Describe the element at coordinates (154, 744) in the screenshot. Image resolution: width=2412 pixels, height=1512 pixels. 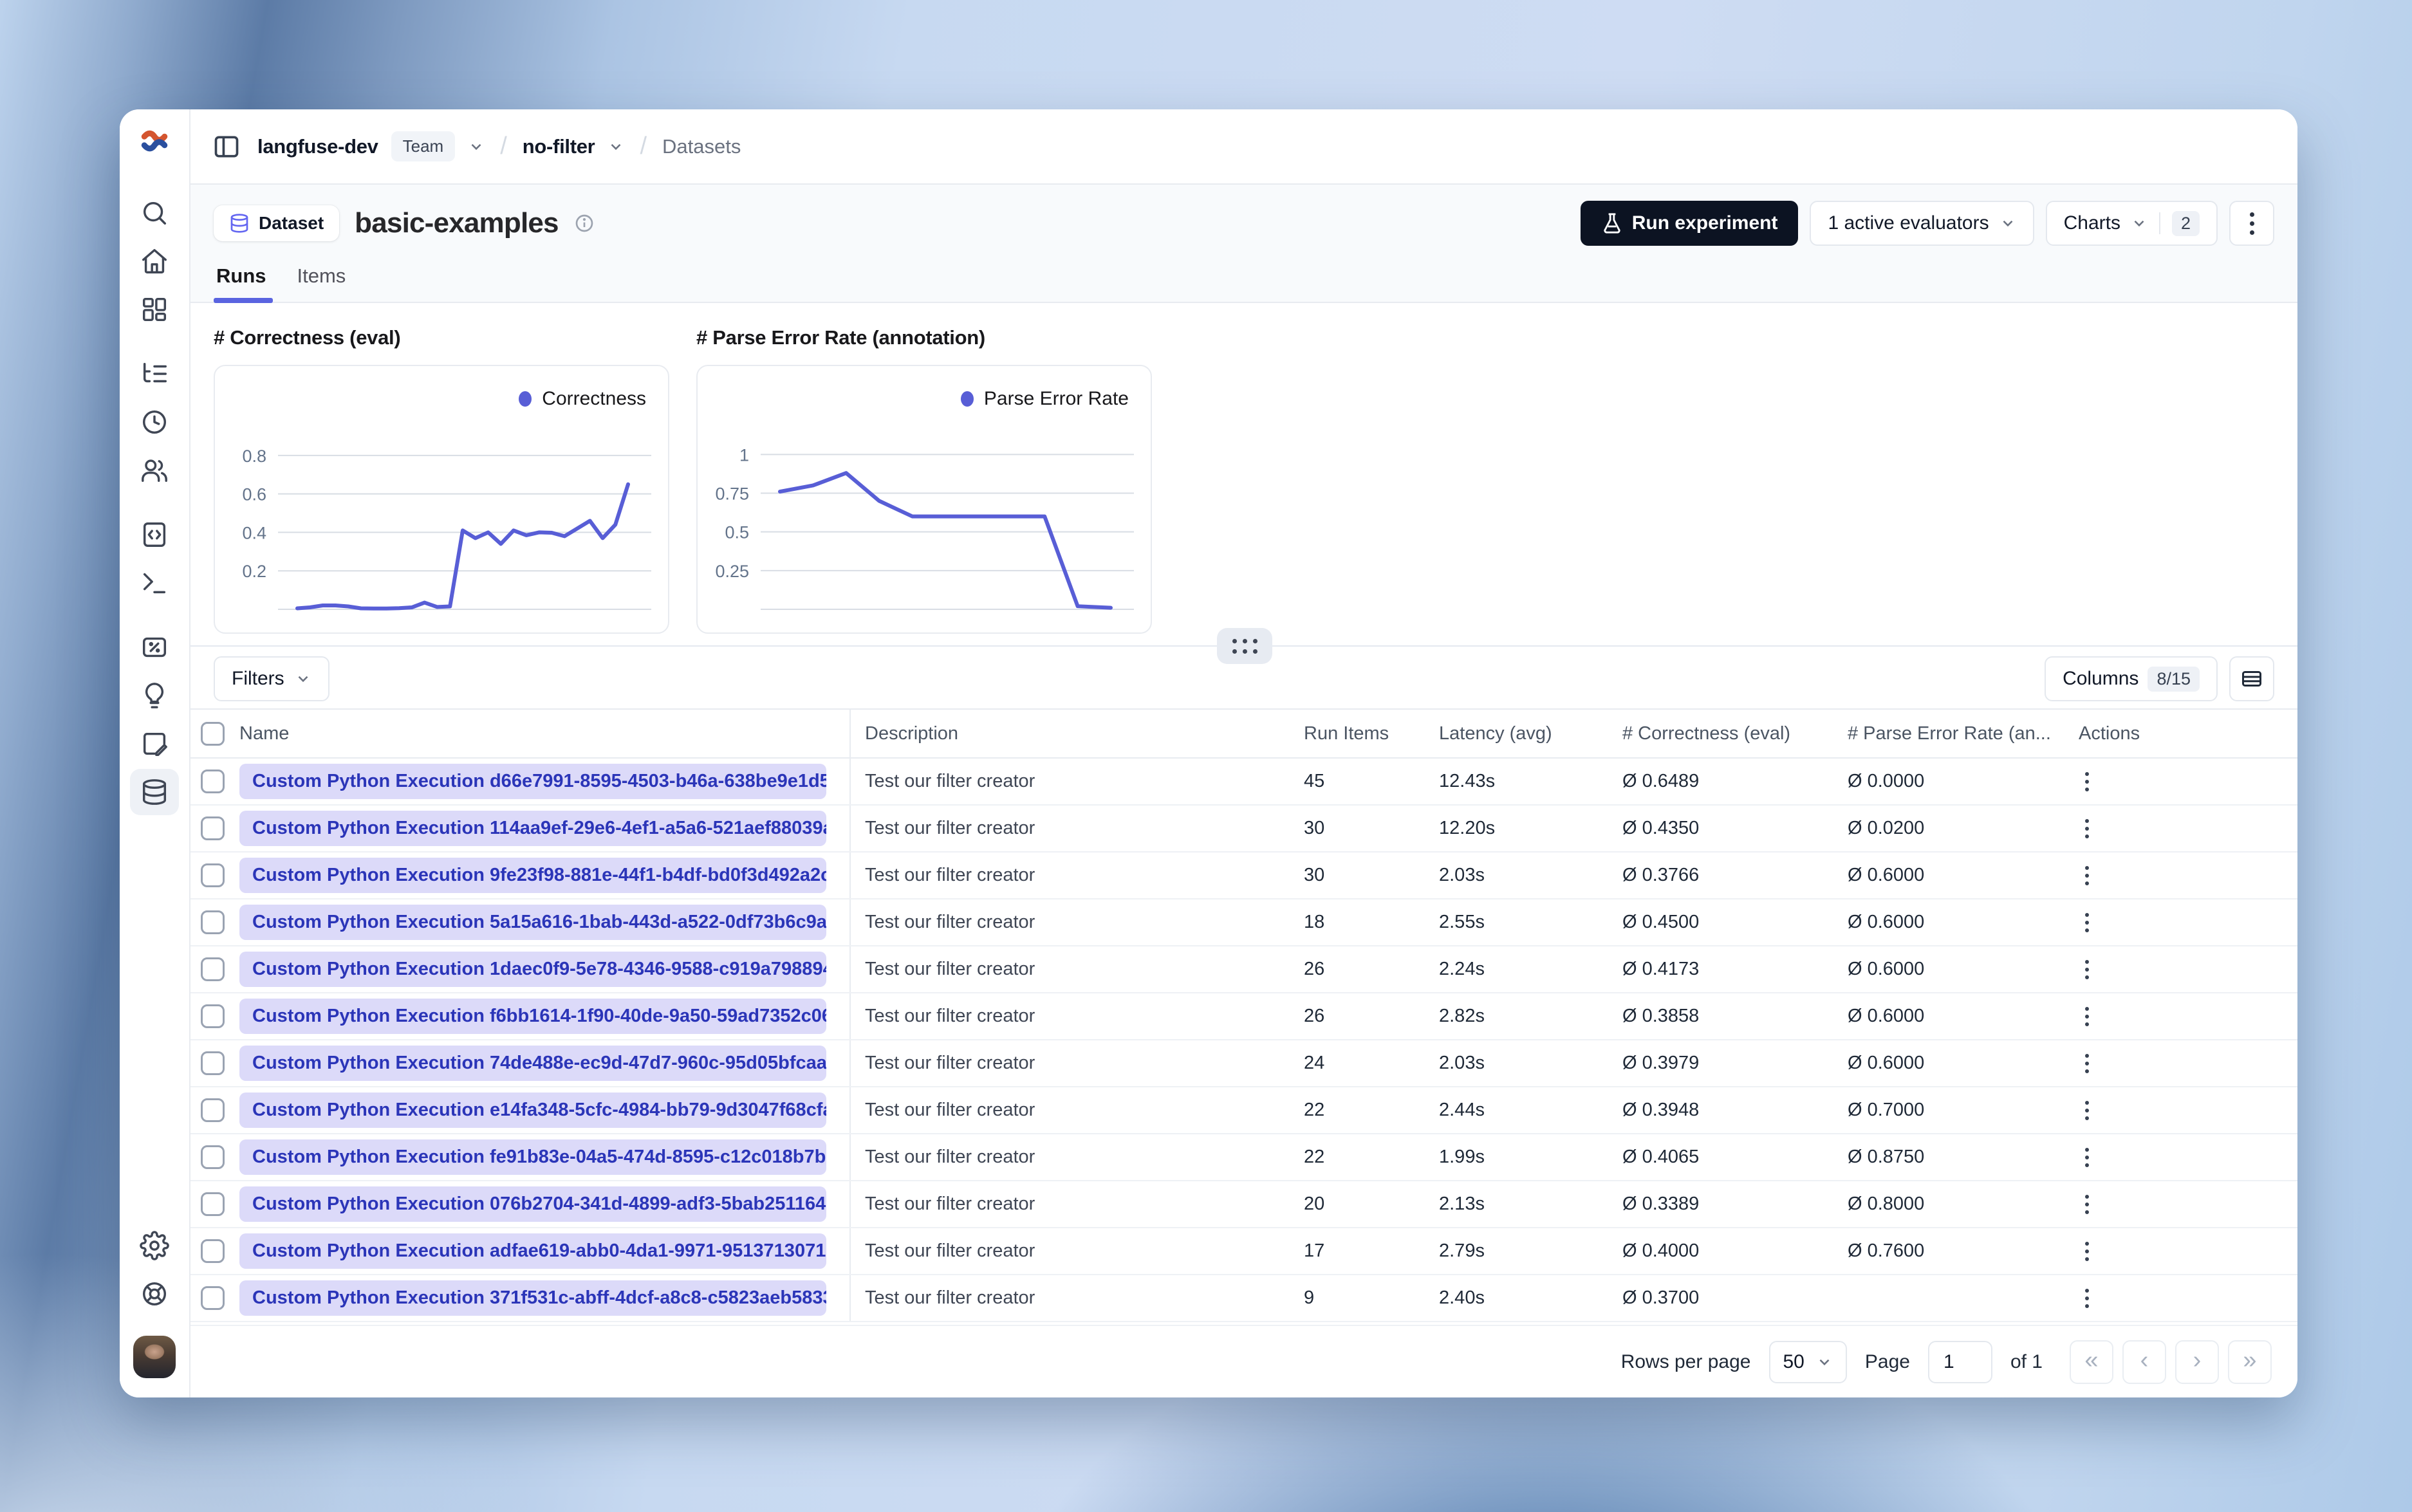
I see `sidebar-item-annotation` at that location.